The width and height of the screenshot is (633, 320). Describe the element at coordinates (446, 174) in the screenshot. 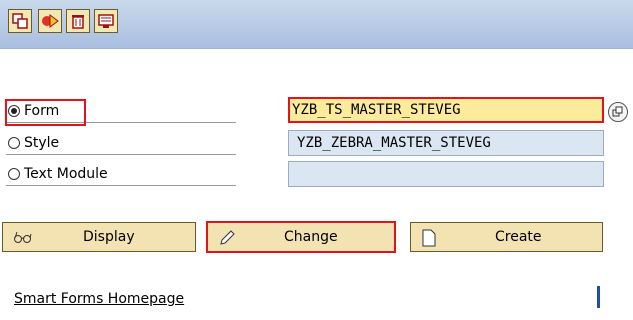

I see `text-module-input` at that location.